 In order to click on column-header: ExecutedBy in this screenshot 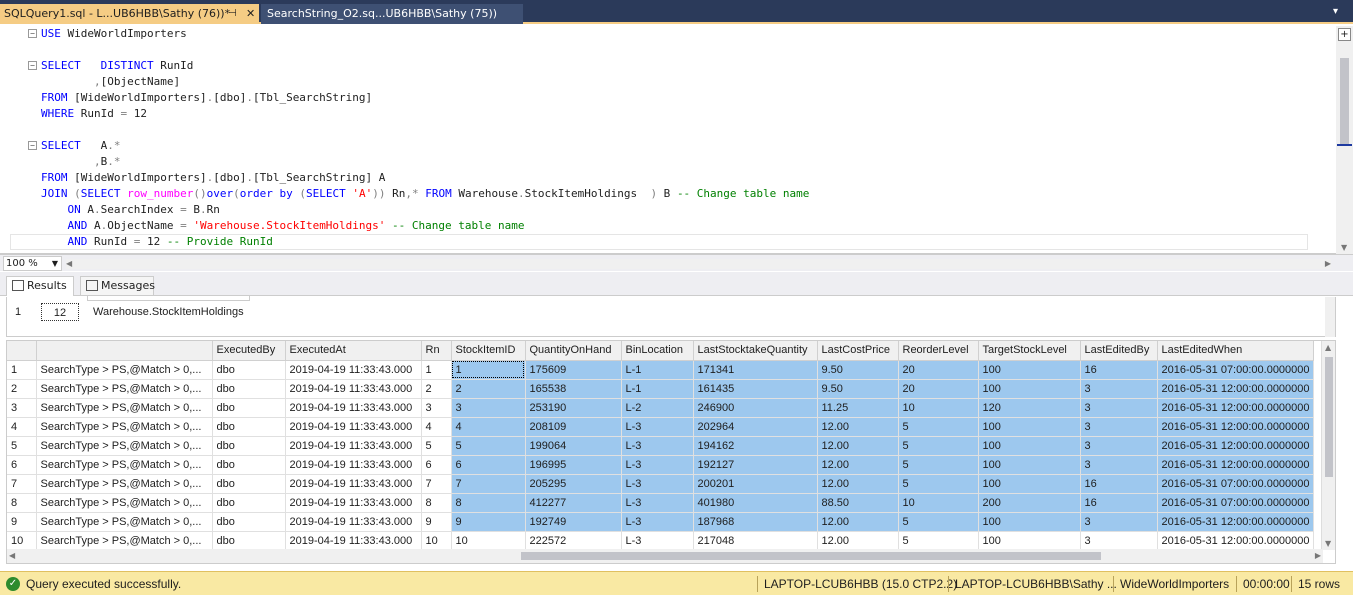, I will do `click(249, 351)`.